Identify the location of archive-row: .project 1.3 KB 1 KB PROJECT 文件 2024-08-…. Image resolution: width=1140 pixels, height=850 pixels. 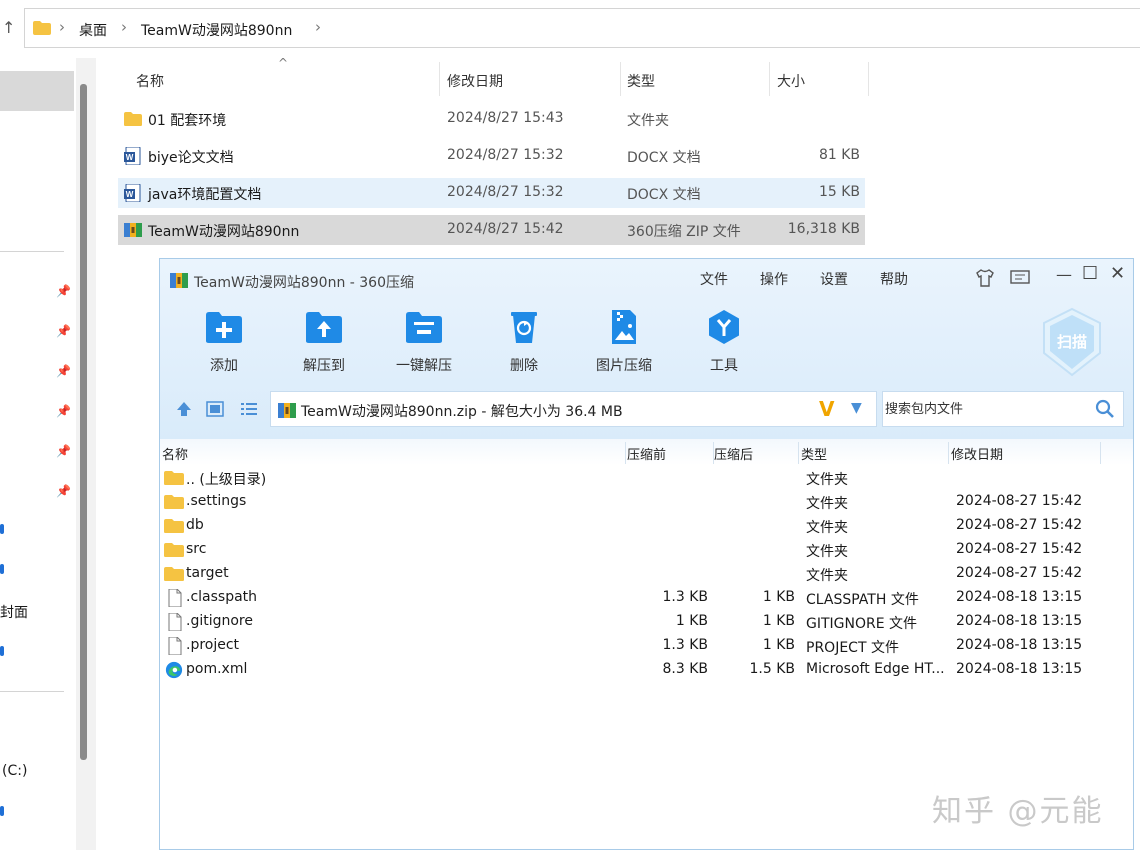
(646, 646).